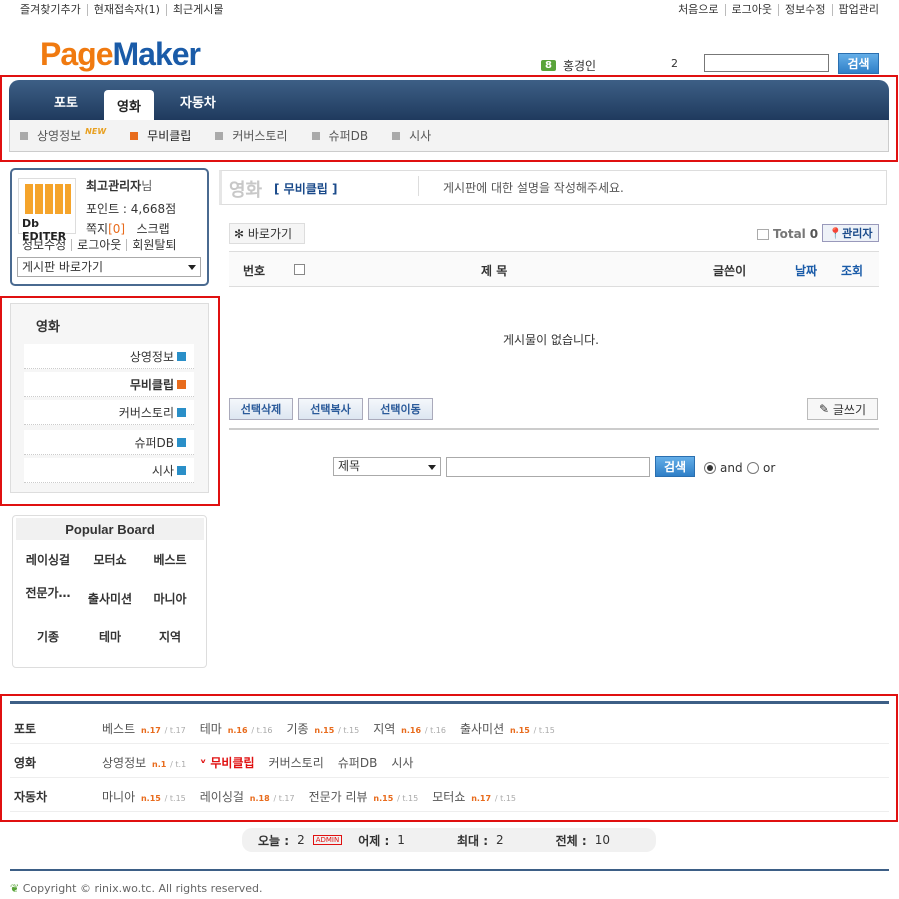 The width and height of the screenshot is (899, 899). Describe the element at coordinates (197, 10) in the screenshot. I see `recent-posts-link: 최근게시물` at that location.